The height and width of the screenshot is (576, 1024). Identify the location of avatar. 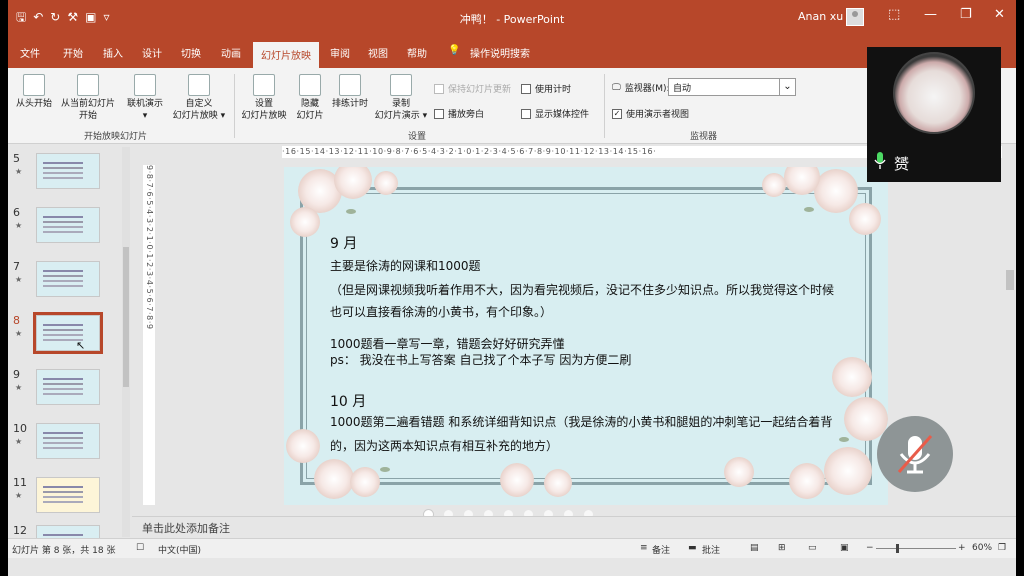
(855, 17).